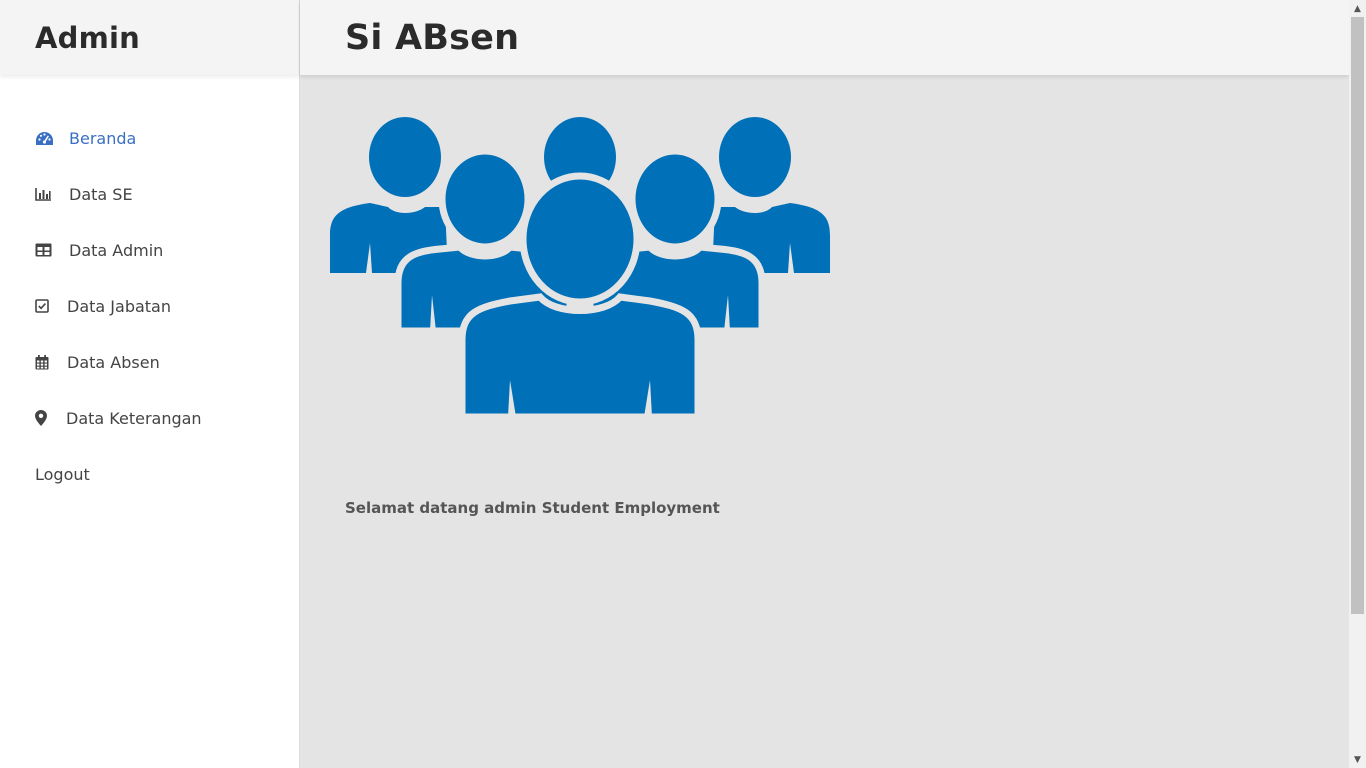 This screenshot has height=768, width=1366. Describe the element at coordinates (48, 194) in the screenshot. I see `bar-chart-icon` at that location.